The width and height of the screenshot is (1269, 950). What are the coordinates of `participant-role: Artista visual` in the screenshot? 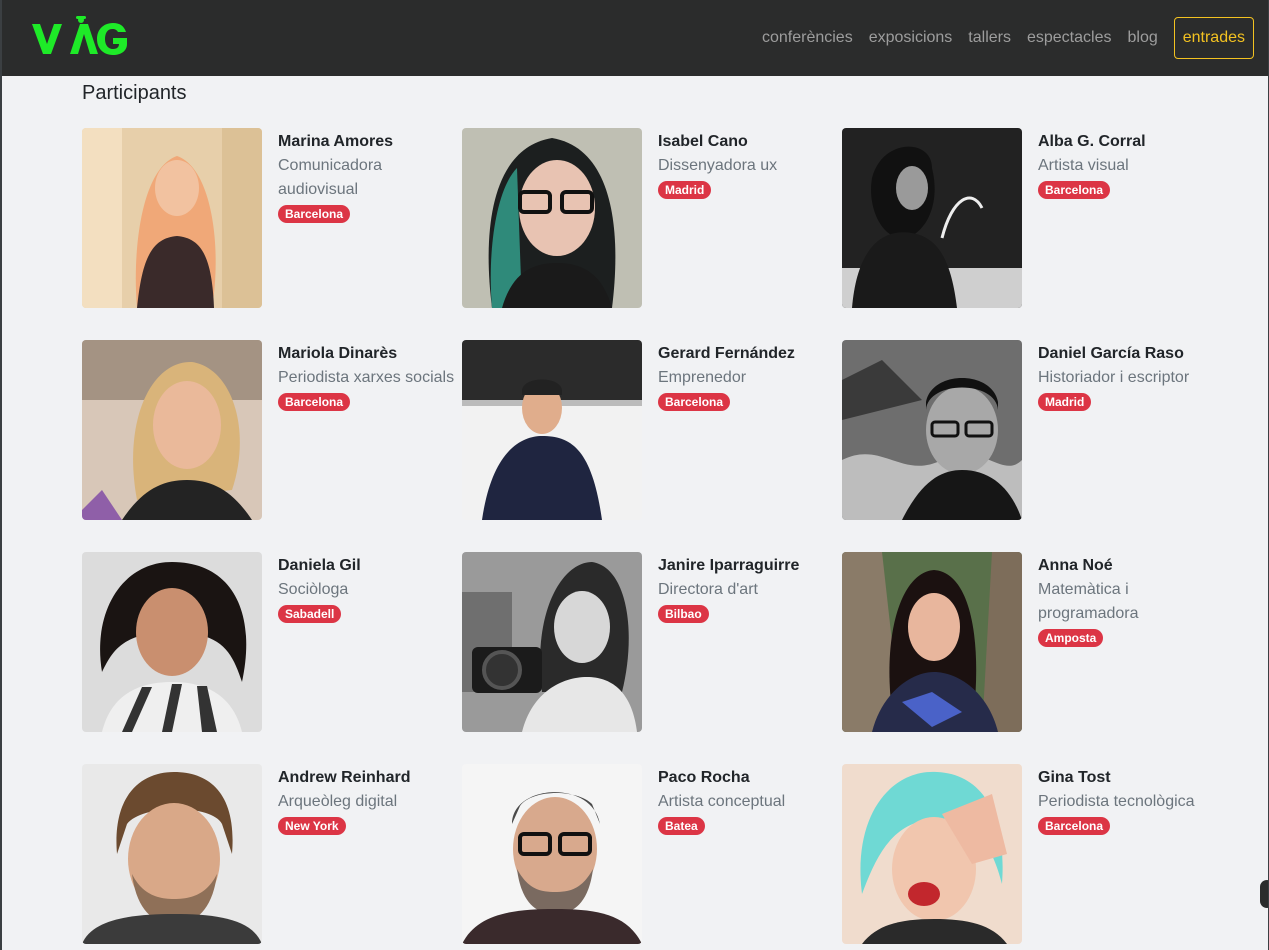 It's located at (1083, 165).